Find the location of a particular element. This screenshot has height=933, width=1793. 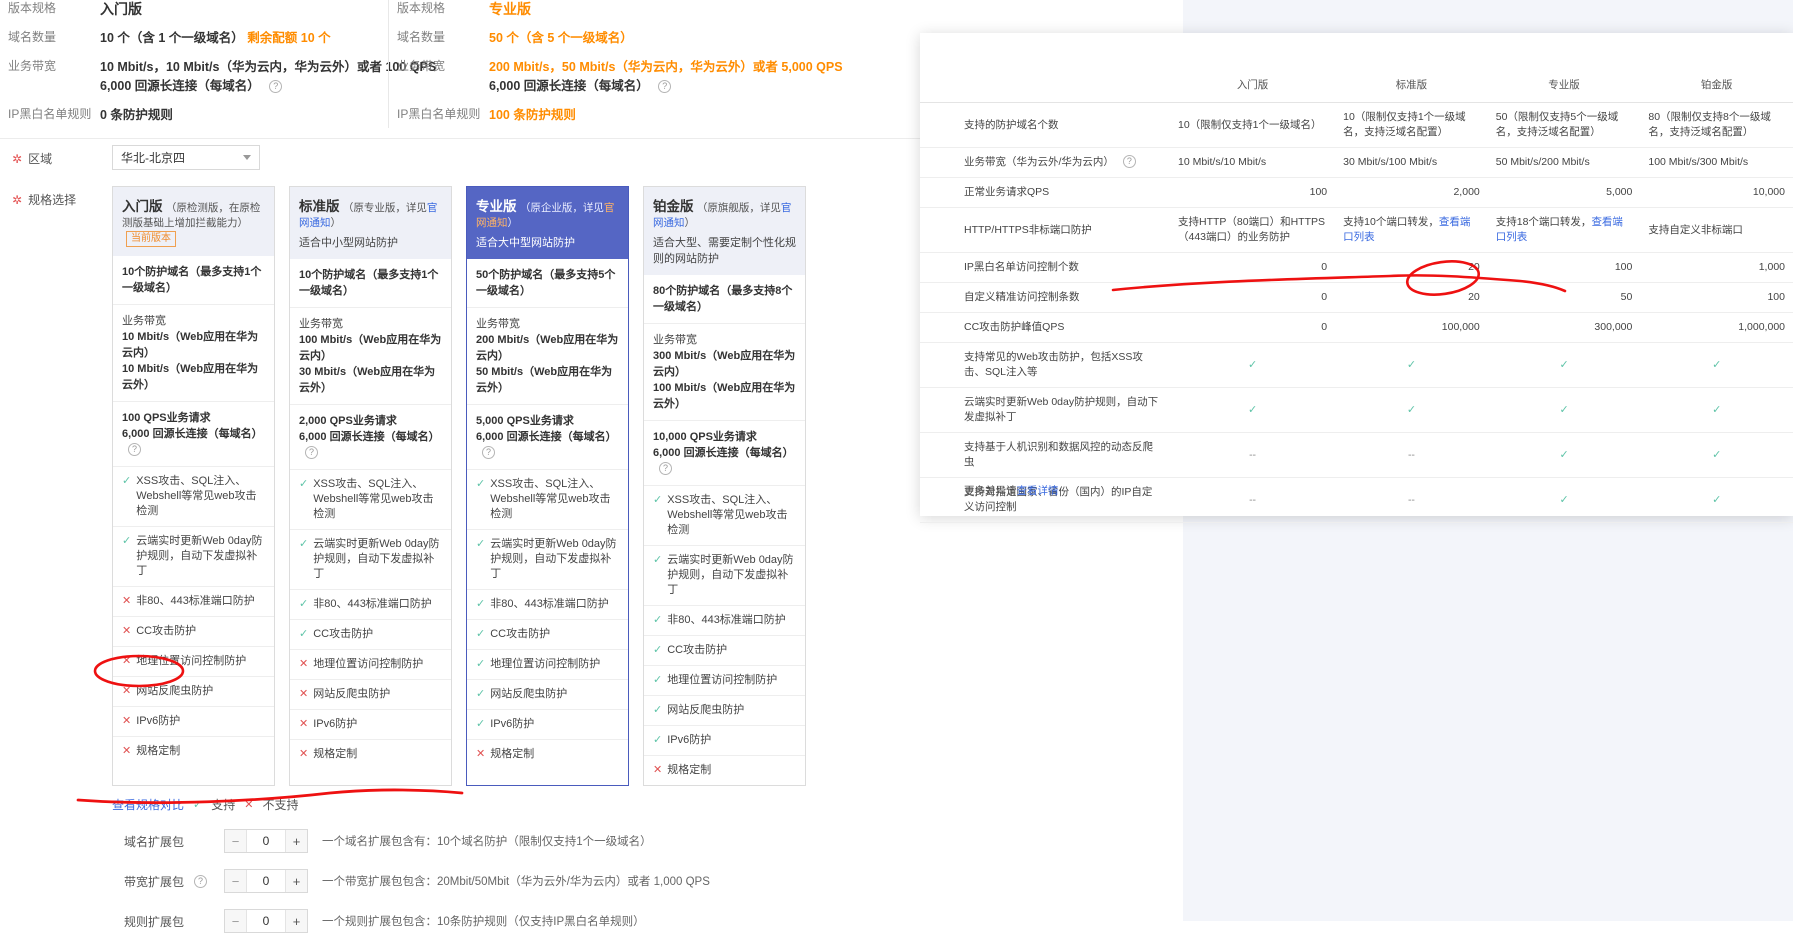

row-cell-3: ✓ is located at coordinates (1716, 500).